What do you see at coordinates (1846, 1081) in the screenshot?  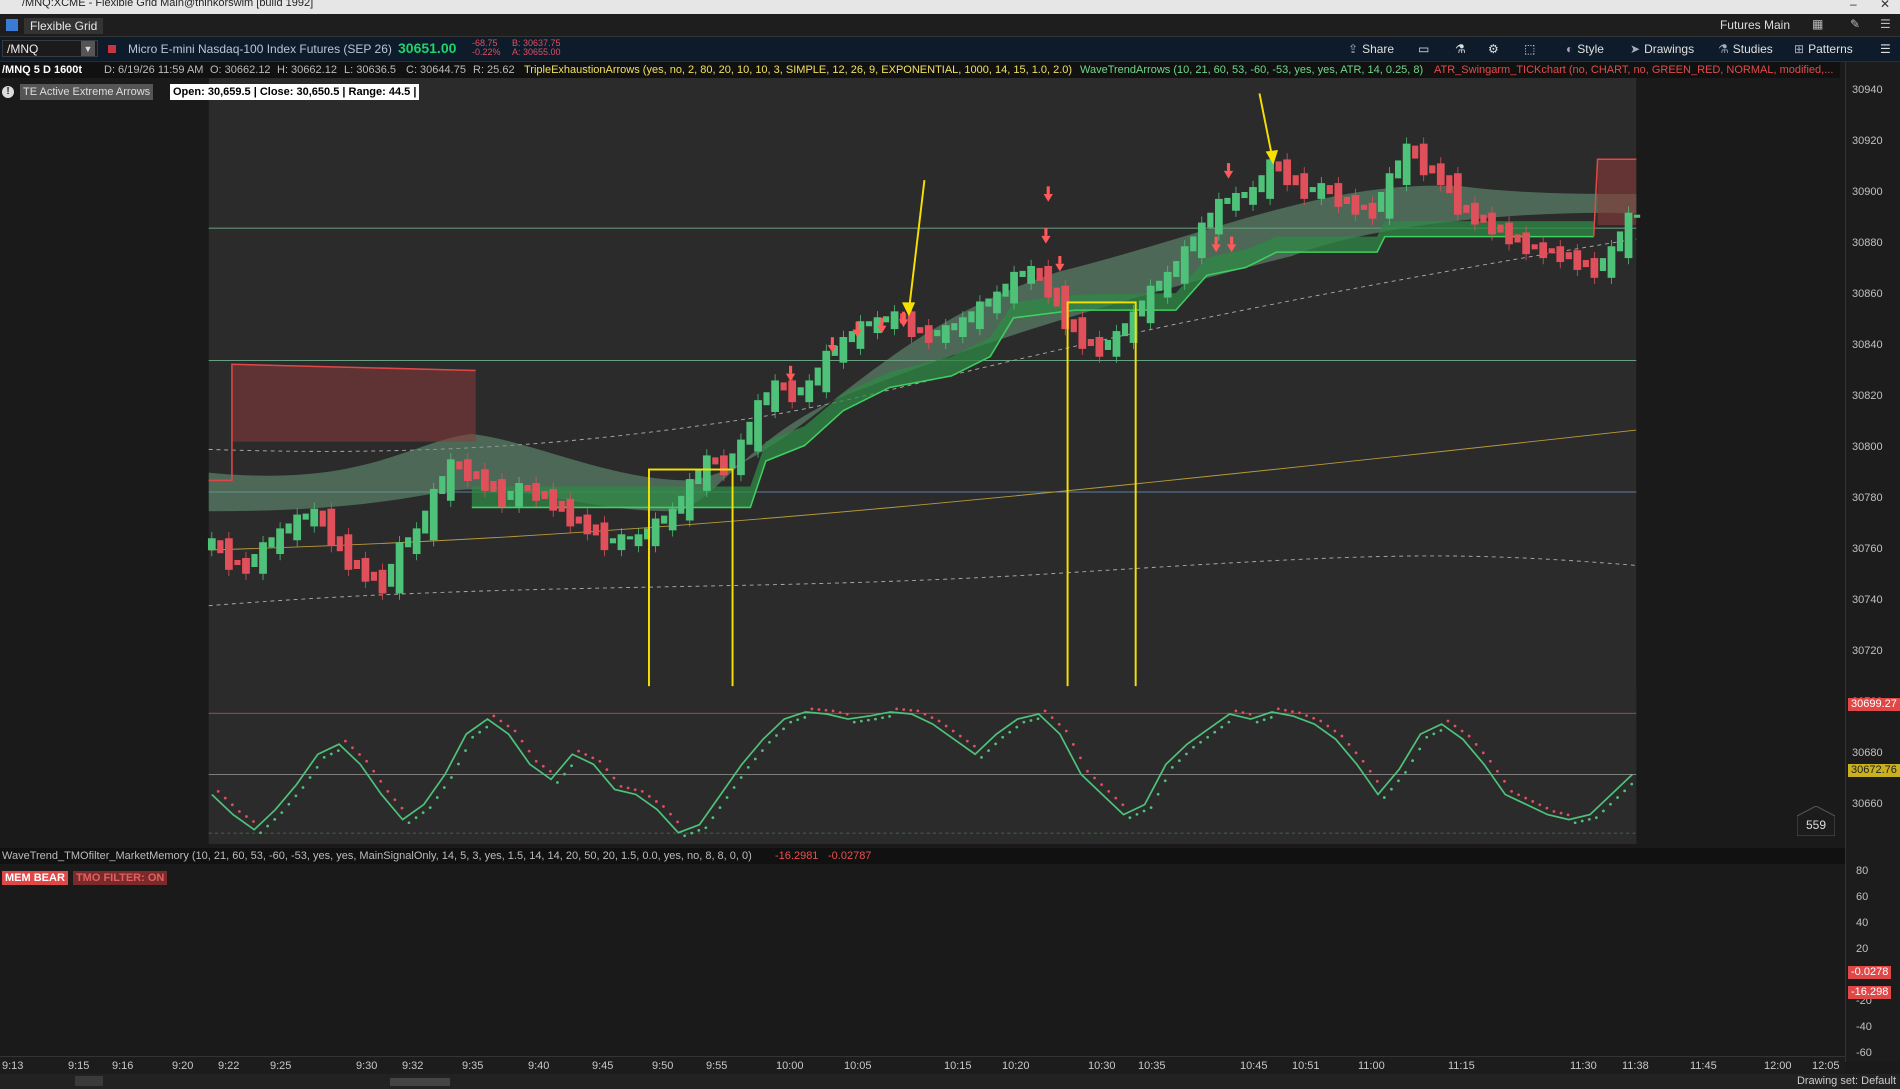 I see `drawing-set-label: Drawing set: Default` at bounding box center [1846, 1081].